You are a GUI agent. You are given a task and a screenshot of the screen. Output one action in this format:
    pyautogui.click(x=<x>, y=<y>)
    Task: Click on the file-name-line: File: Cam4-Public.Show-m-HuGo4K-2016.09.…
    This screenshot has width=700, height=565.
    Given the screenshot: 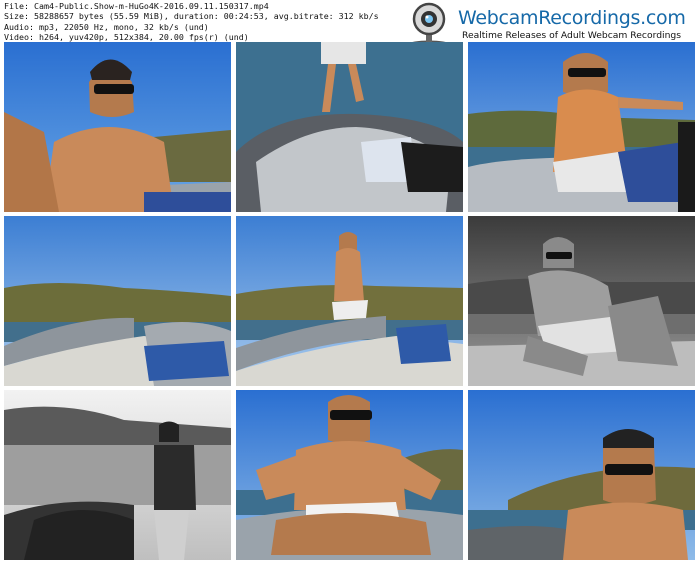 What is the action you would take?
    pyautogui.click(x=136, y=6)
    